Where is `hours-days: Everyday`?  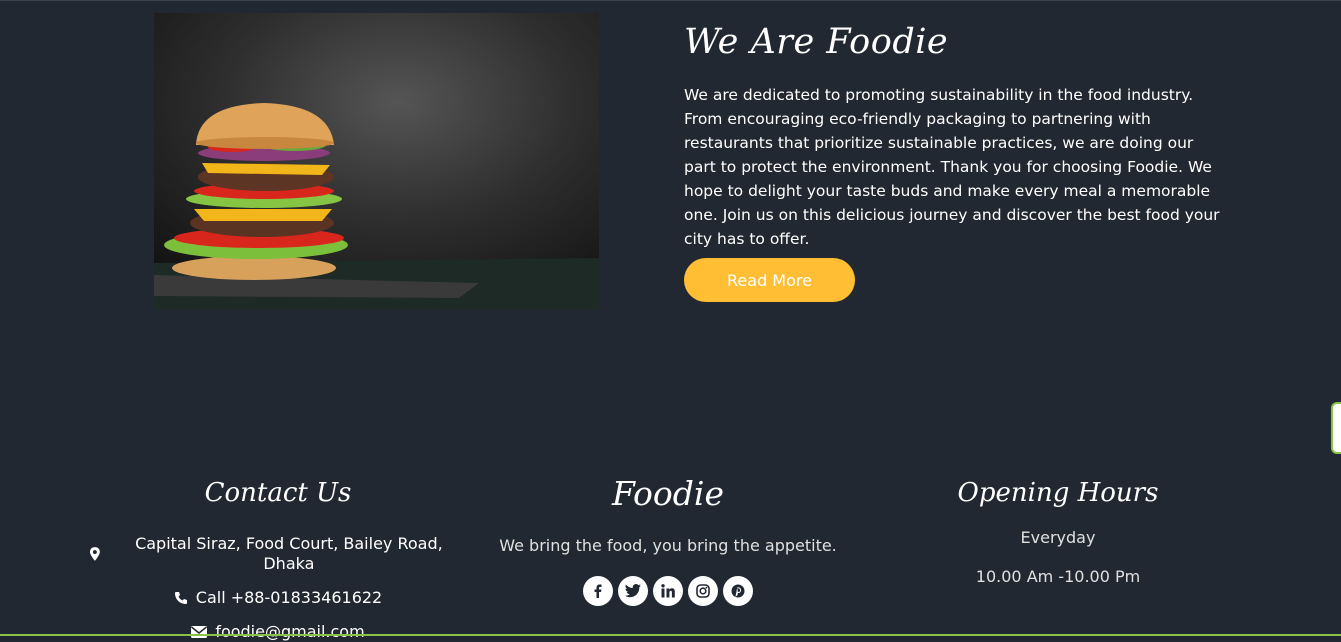 hours-days: Everyday is located at coordinates (1058, 537).